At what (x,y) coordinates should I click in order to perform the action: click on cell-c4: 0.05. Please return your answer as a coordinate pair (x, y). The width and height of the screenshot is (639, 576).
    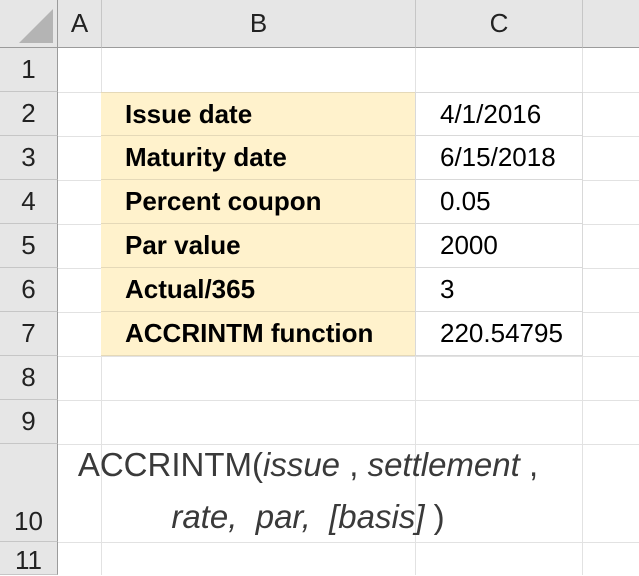
    Looking at the image, I should click on (499, 202).